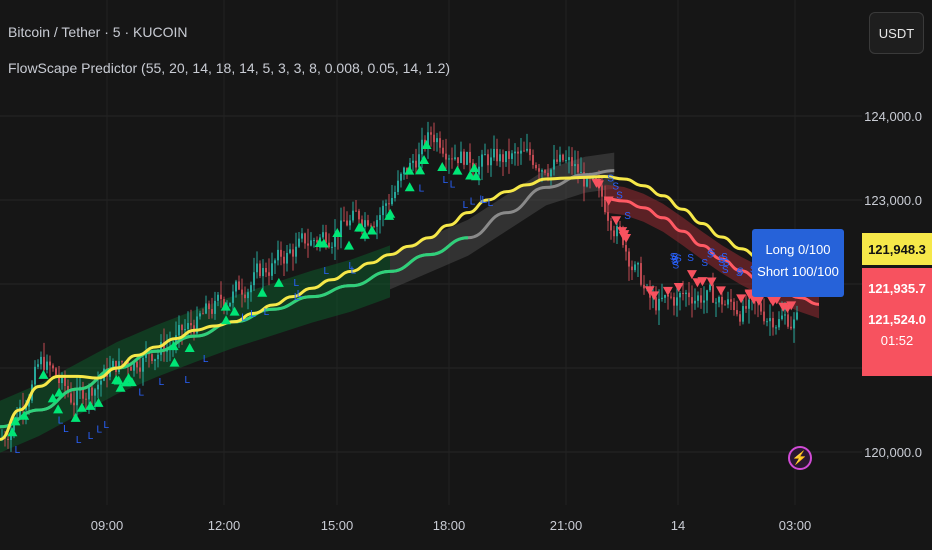 The width and height of the screenshot is (932, 550). What do you see at coordinates (566, 525) in the screenshot?
I see `x-tick-label: 21:00` at bounding box center [566, 525].